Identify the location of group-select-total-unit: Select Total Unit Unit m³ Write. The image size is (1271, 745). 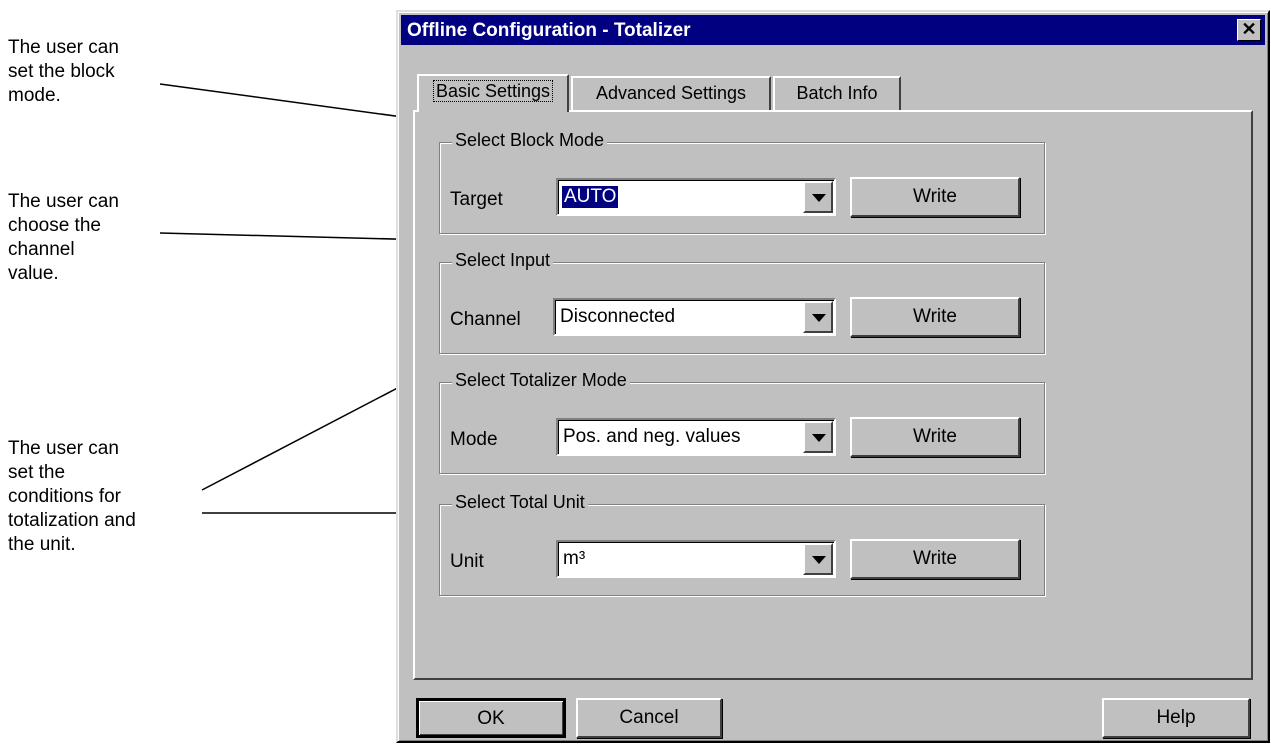
(742, 544).